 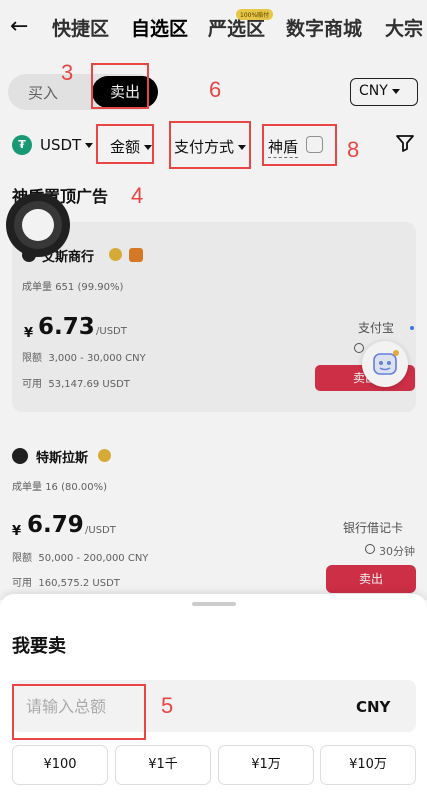 I want to click on quick-amount-10k-button: ¥1万, so click(x=266, y=765).